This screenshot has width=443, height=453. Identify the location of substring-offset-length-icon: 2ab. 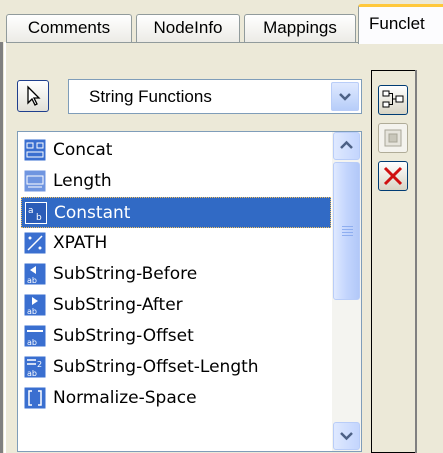
(35, 367).